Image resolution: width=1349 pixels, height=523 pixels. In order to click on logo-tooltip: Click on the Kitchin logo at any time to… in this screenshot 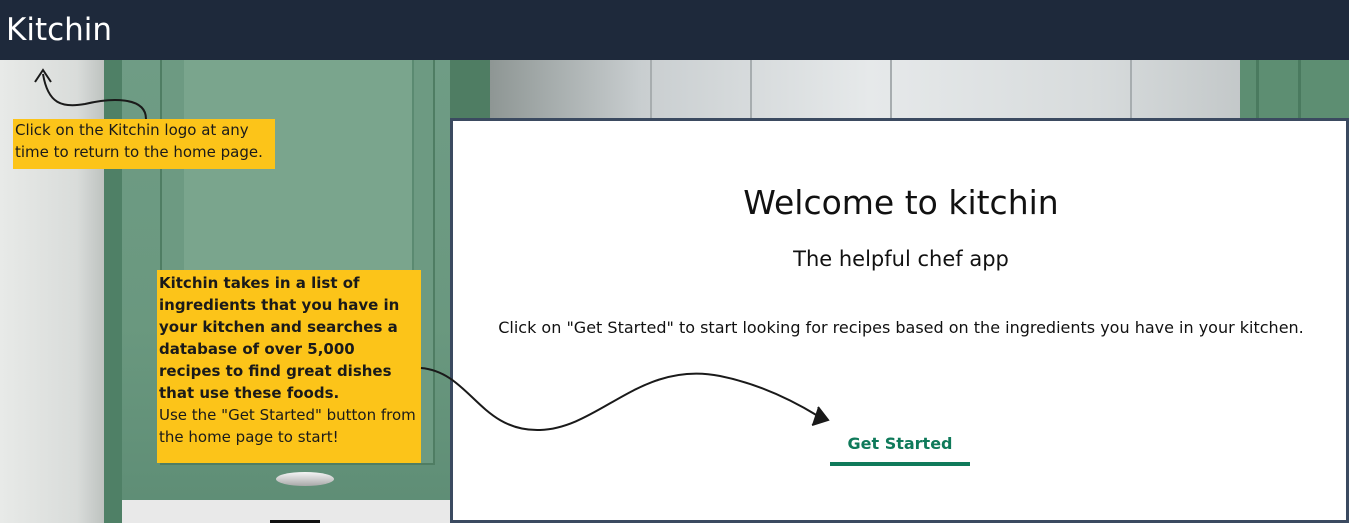, I will do `click(144, 144)`.